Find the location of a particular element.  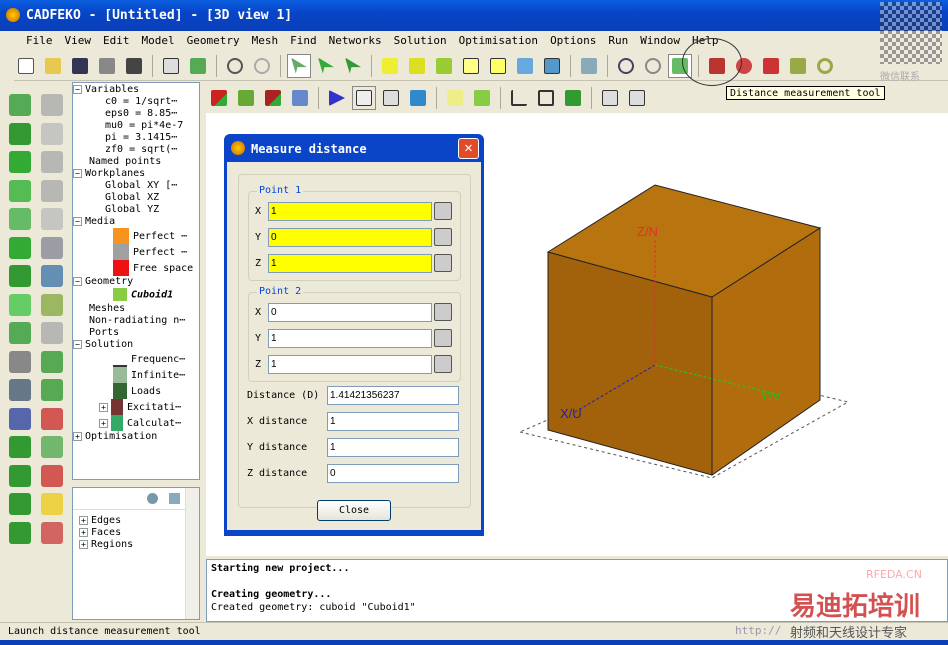

x-distance-output: 1 is located at coordinates (393, 421).